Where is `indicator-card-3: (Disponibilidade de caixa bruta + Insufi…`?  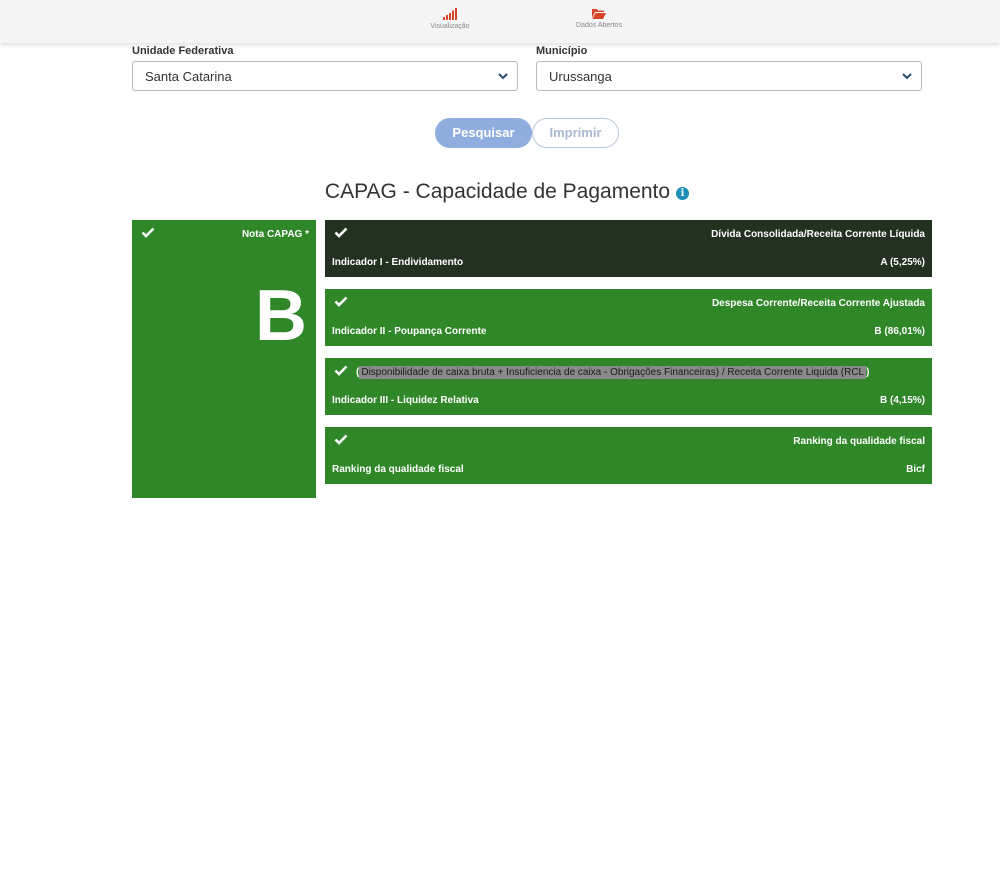
indicator-card-3: (Disponibilidade de caixa bruta + Insufi… is located at coordinates (628, 386).